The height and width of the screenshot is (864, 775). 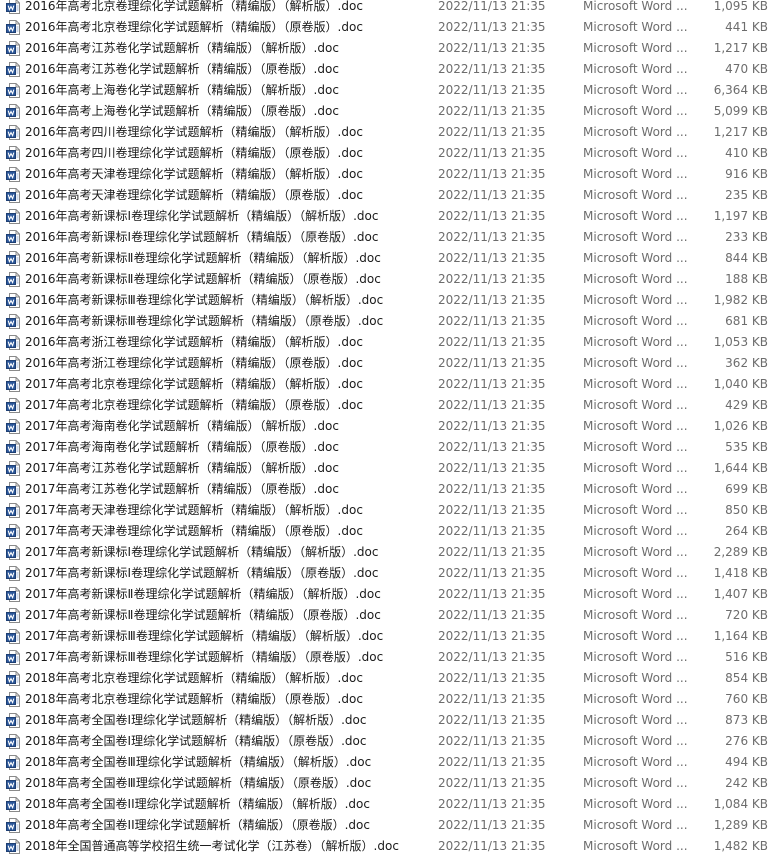 I want to click on file-size: 235 KB, so click(x=746, y=195).